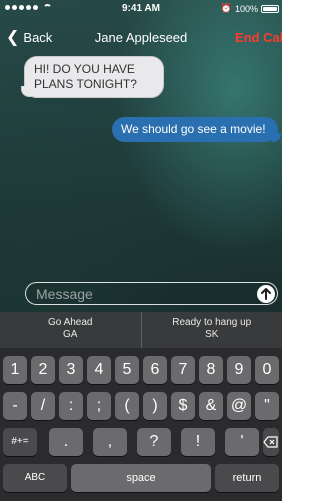  Describe the element at coordinates (270, 8) in the screenshot. I see `battery-icon` at that location.